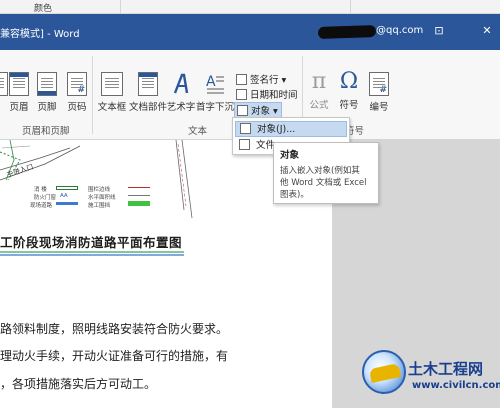 This screenshot has height=408, width=500. Describe the element at coordinates (40, 34) in the screenshot. I see `window-title: 兼容模式] - Word` at that location.